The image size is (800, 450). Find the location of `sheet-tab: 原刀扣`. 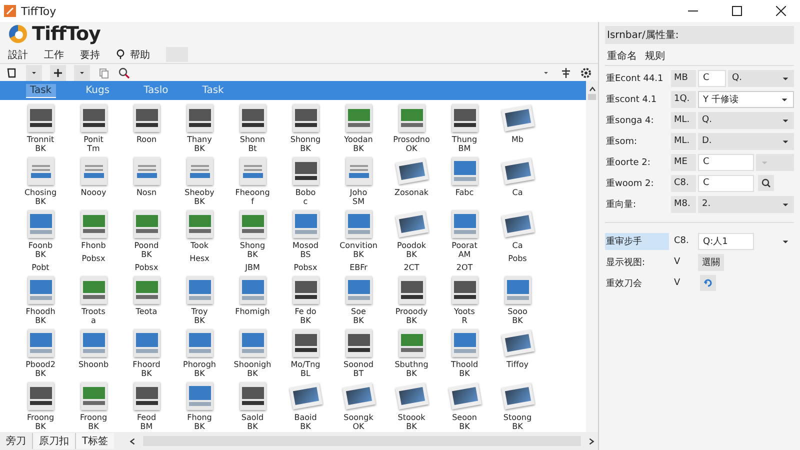

sheet-tab: 原刀扣 is located at coordinates (53, 441).